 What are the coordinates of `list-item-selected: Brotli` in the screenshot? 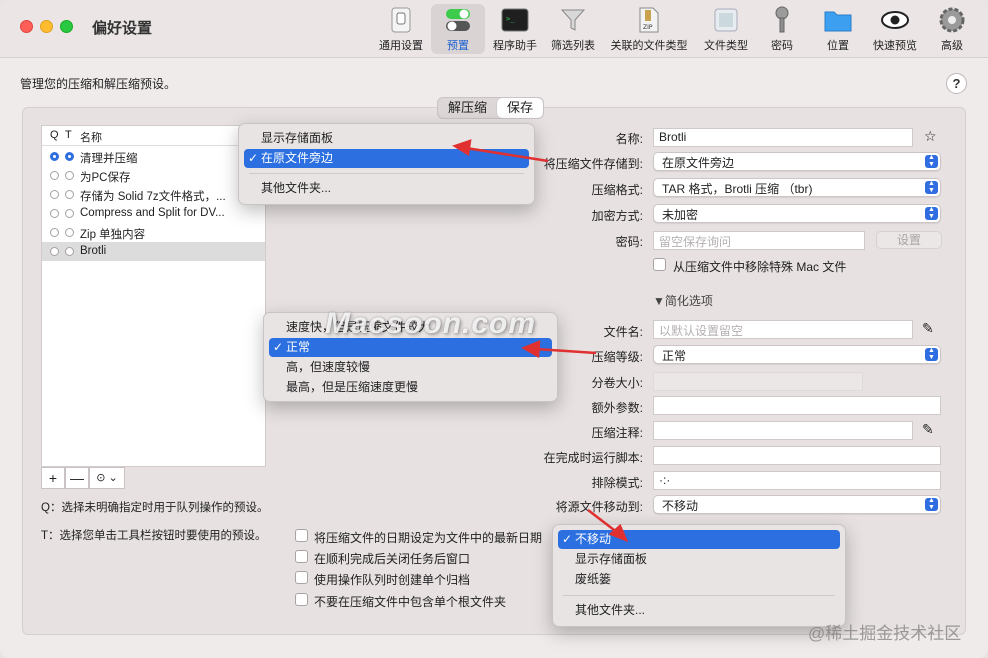 It's located at (153, 251).